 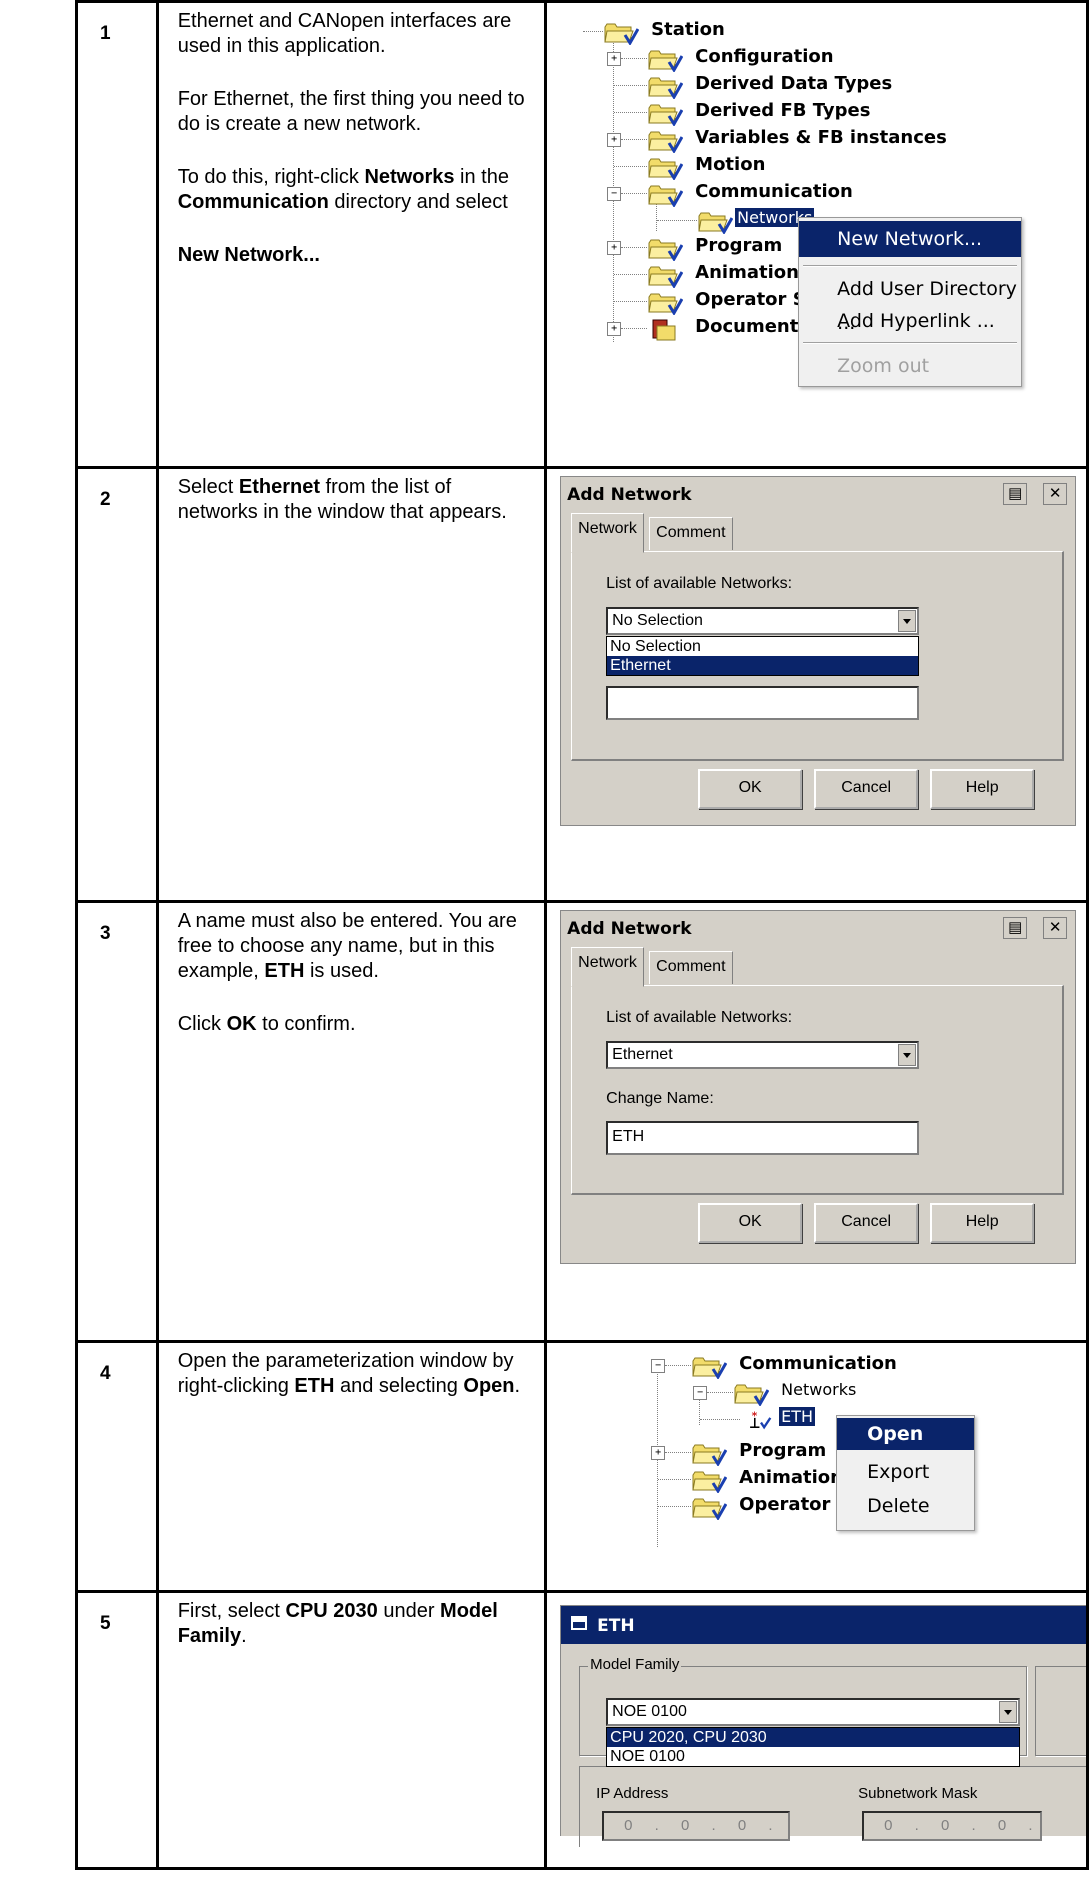 What do you see at coordinates (105, 33) in the screenshot?
I see `step-number: 1` at bounding box center [105, 33].